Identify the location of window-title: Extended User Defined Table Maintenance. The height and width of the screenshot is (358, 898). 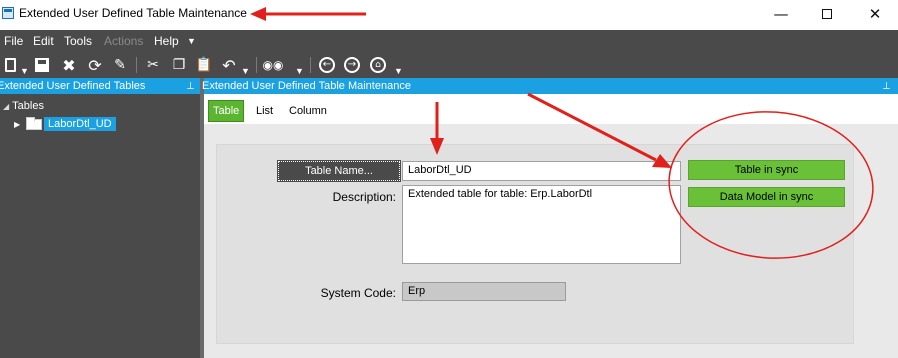
(133, 13).